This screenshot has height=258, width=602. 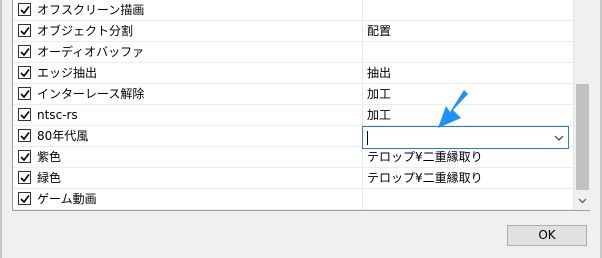 I want to click on list-row-4: インターレース解除 加工, so click(x=293, y=94).